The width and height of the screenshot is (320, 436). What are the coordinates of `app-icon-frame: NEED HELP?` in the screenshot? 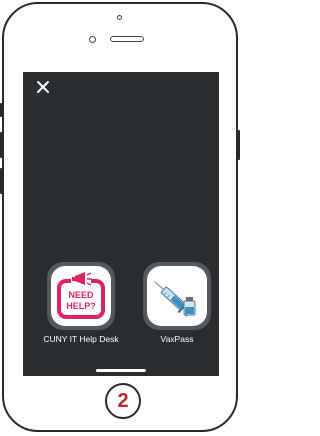 It's located at (81, 296).